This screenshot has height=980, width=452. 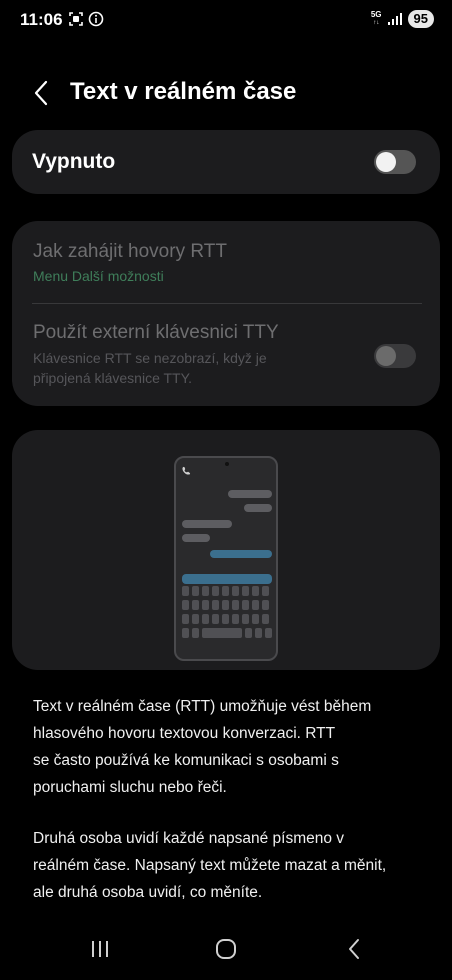 I want to click on status-time: 11:06, so click(x=41, y=19).